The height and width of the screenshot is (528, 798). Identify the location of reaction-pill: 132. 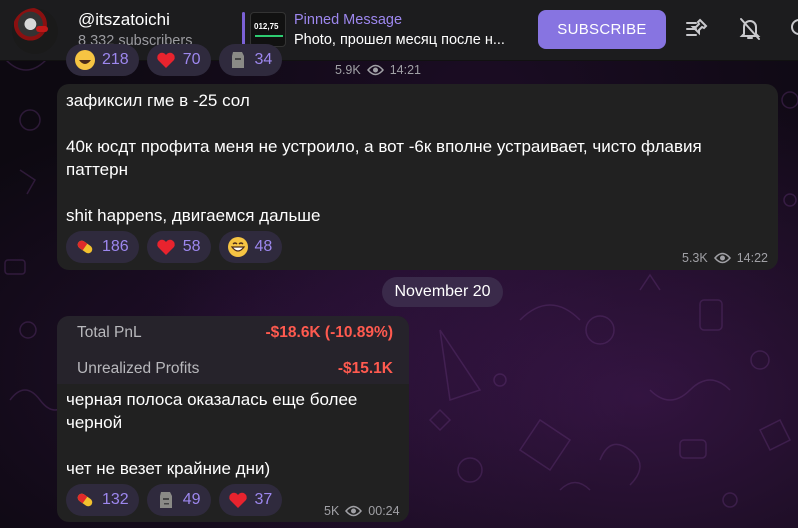
(102, 500).